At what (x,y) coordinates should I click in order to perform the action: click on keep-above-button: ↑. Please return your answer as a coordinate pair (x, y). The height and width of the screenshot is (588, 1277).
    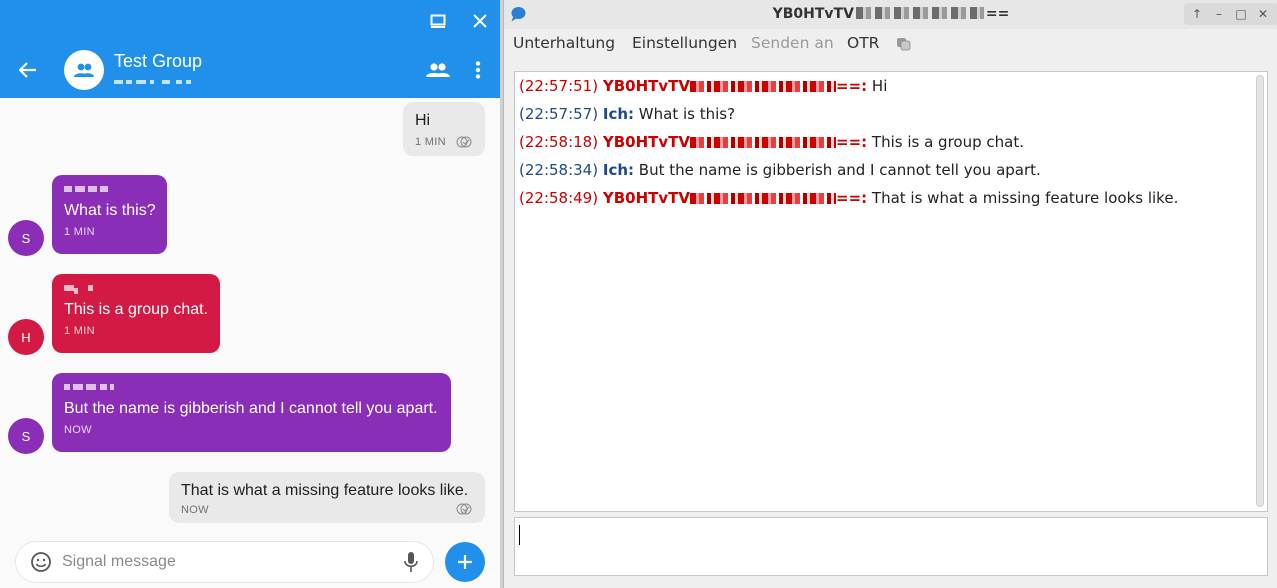
    Looking at the image, I should click on (1197, 14).